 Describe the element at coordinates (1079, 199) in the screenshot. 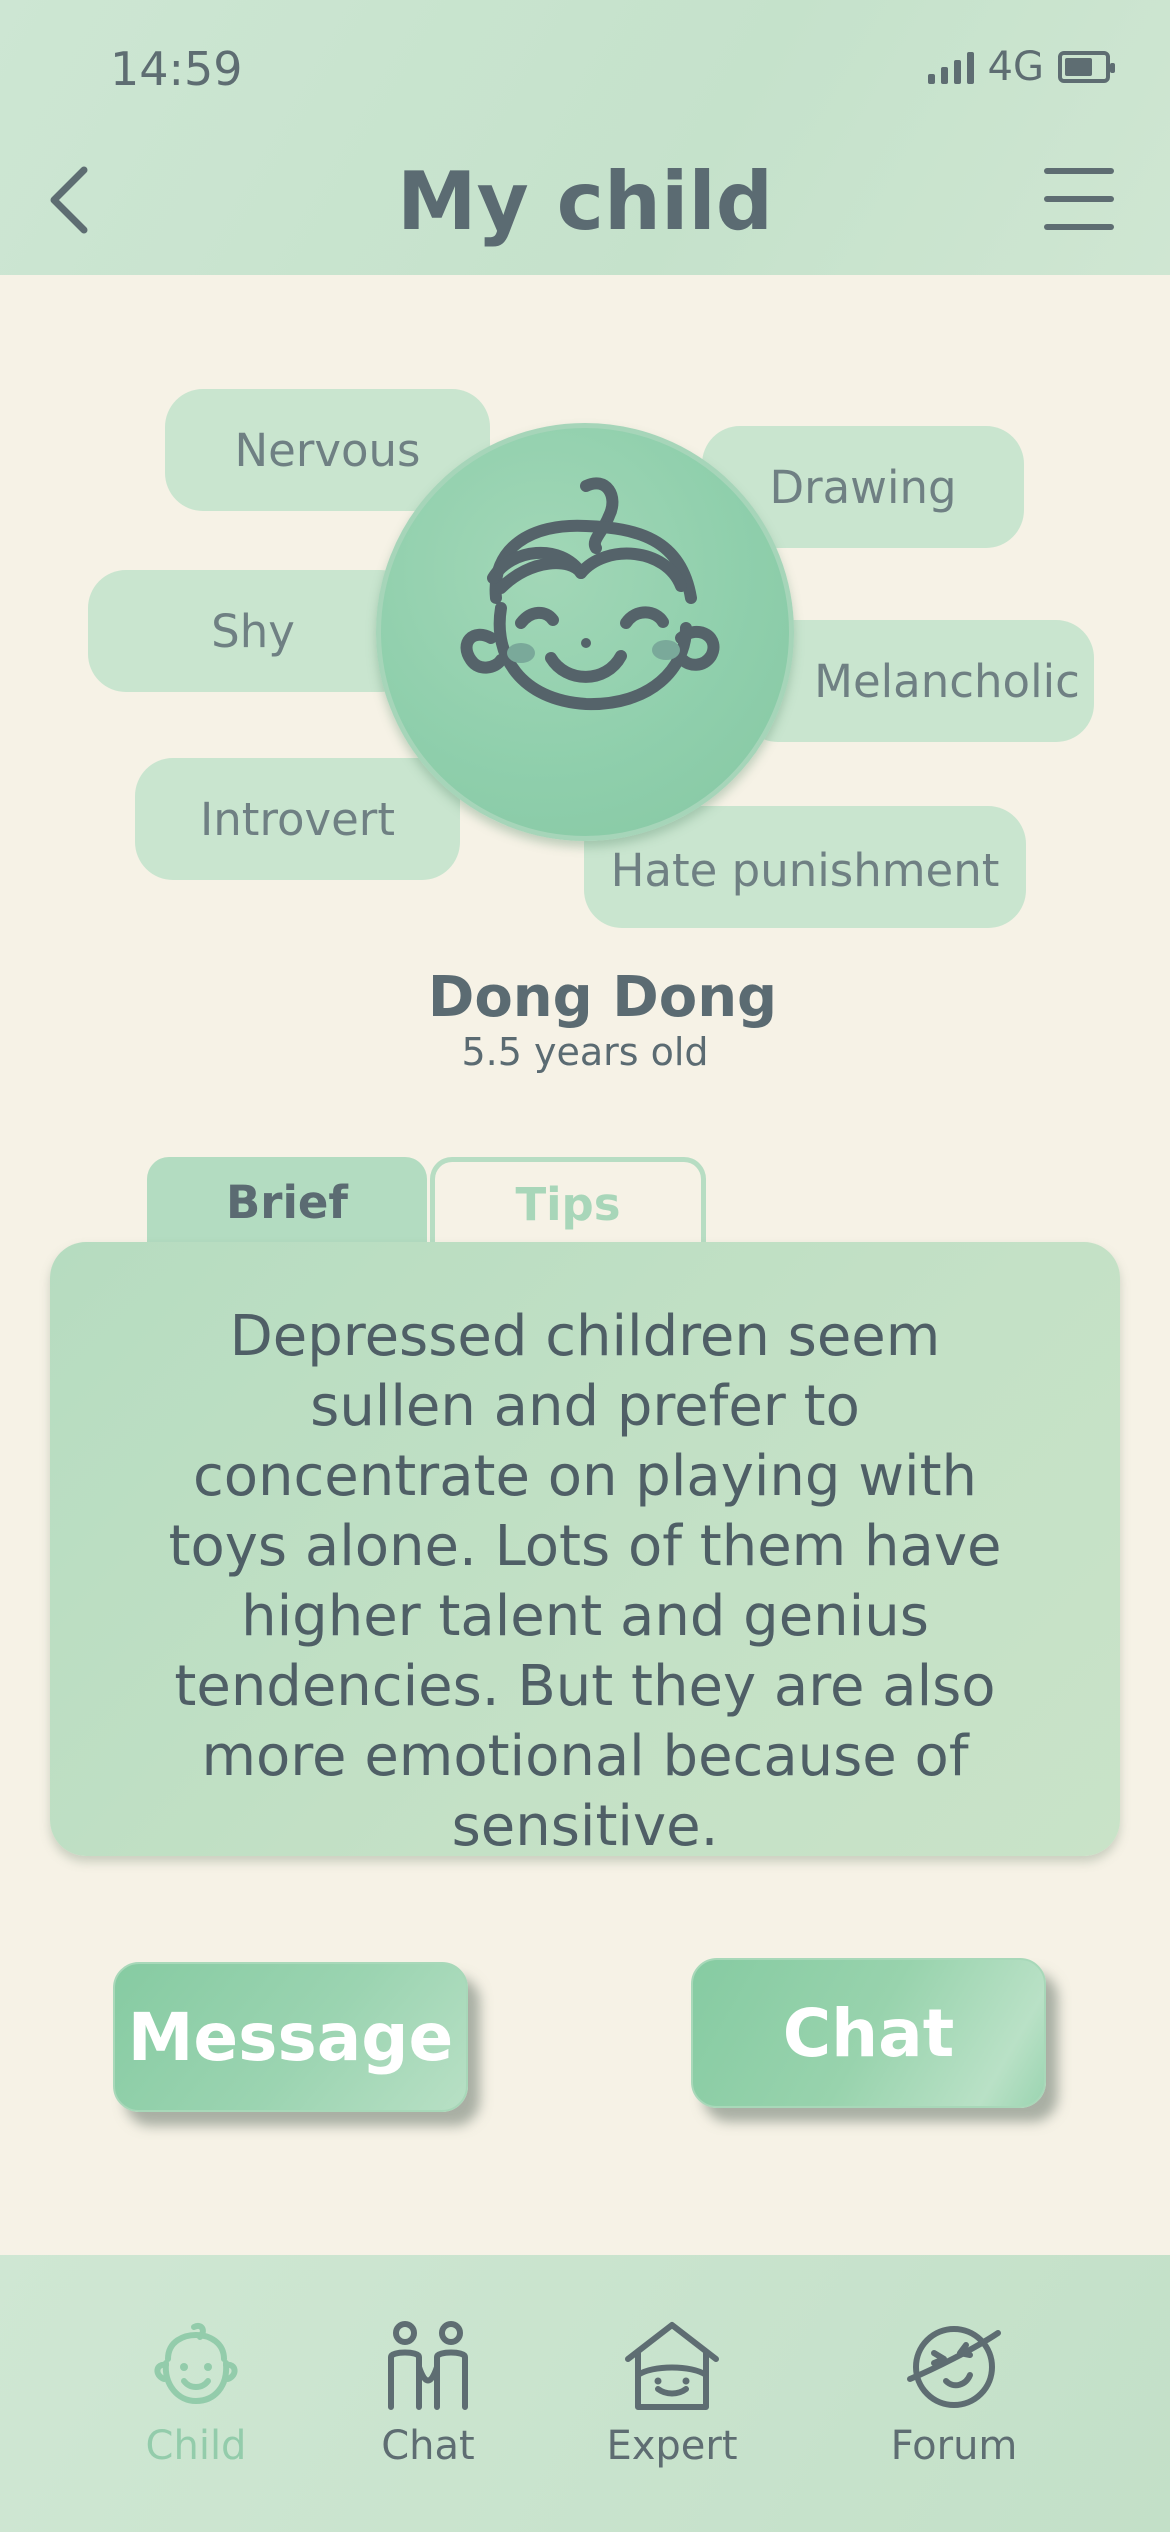

I see `menu-button` at that location.